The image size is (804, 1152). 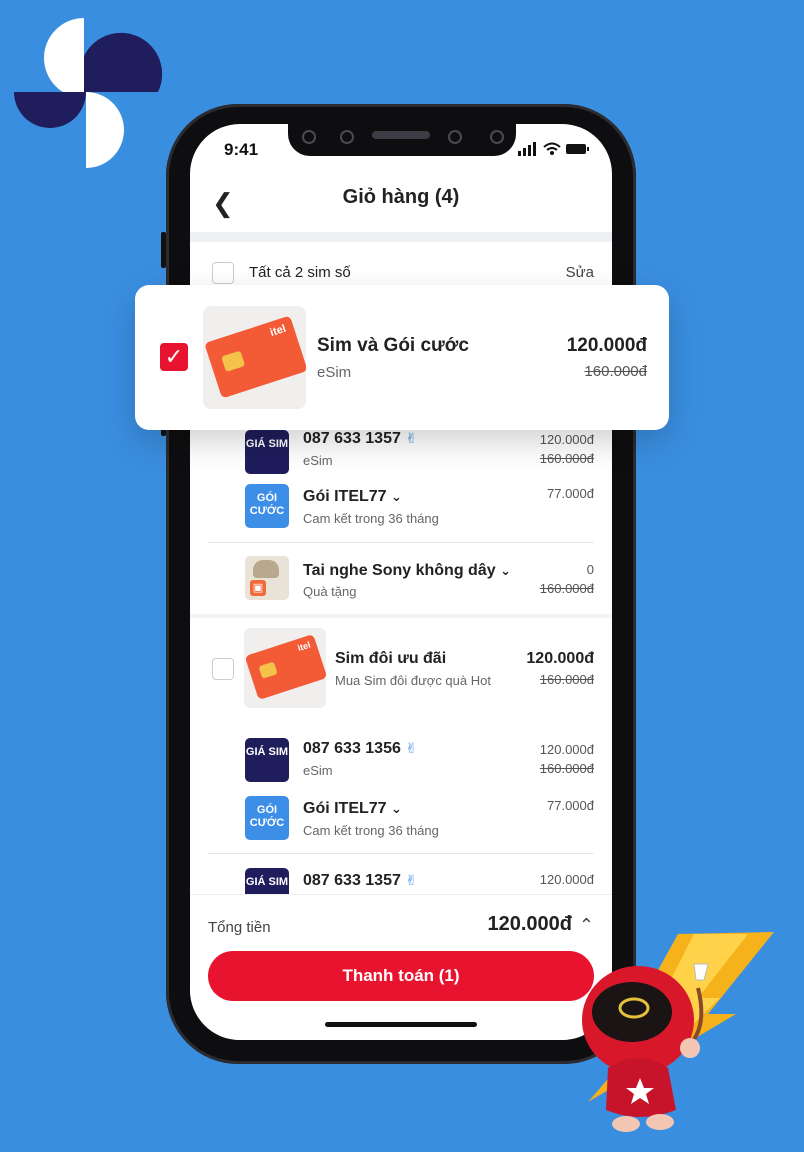 I want to click on phone-side-button, so click(x=163, y=250).